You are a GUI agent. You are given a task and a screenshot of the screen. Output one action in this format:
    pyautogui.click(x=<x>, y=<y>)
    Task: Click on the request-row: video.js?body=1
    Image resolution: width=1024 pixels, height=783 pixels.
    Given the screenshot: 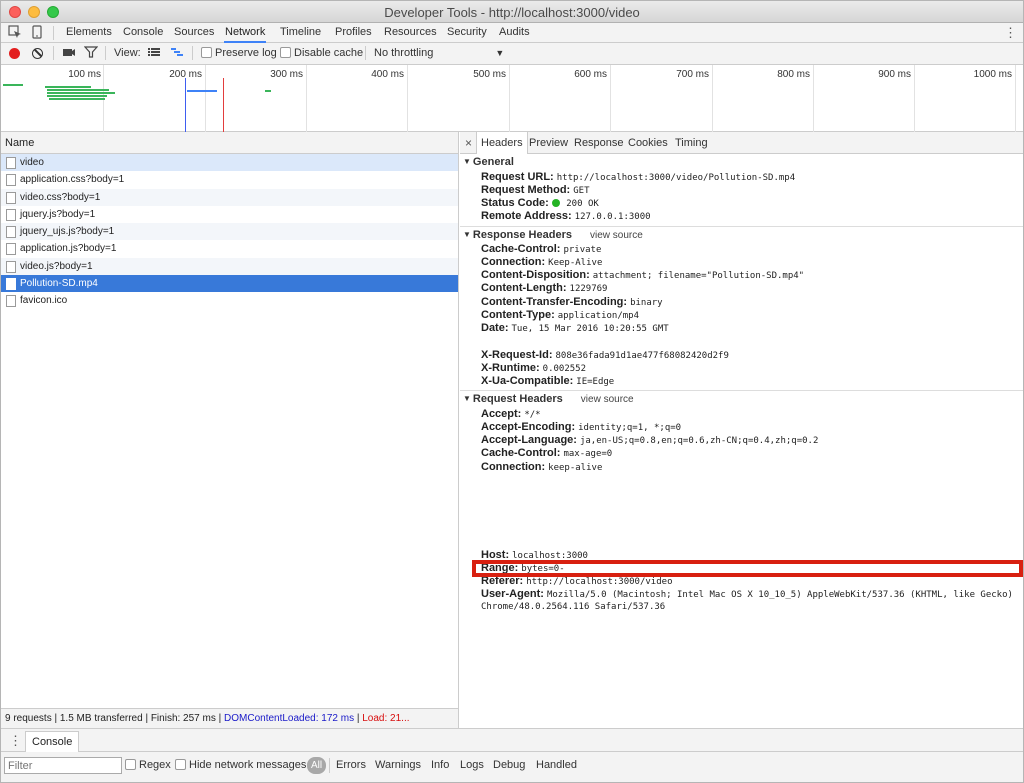 What is the action you would take?
    pyautogui.click(x=229, y=266)
    